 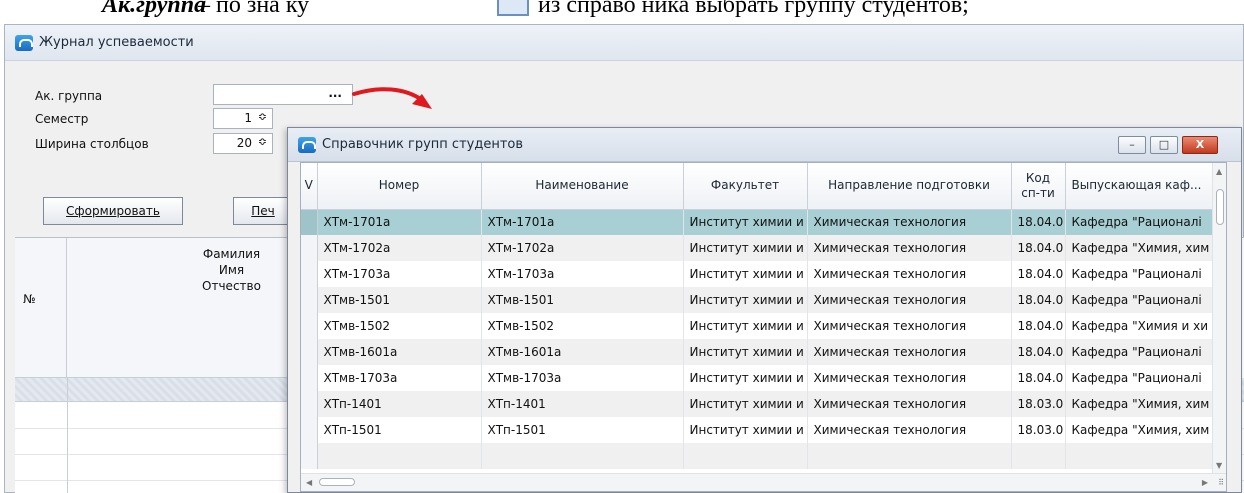 I want to click on minimize-button: –, so click(x=1132, y=145).